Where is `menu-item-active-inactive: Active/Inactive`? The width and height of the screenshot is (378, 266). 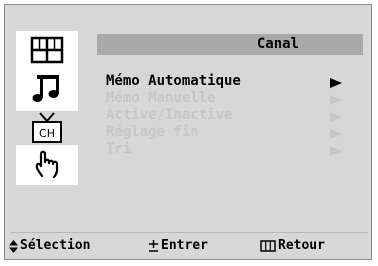 menu-item-active-inactive: Active/Inactive is located at coordinates (224, 115).